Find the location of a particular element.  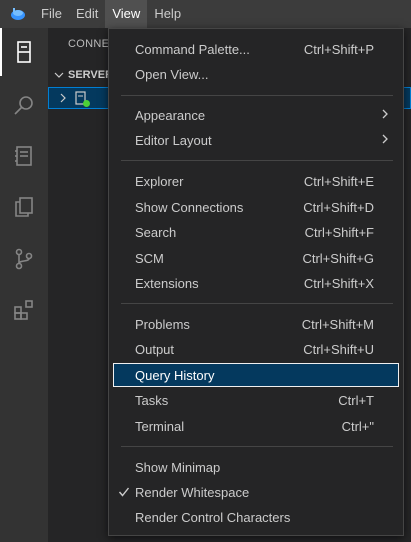

menu-item-label: SCM is located at coordinates (149, 258).